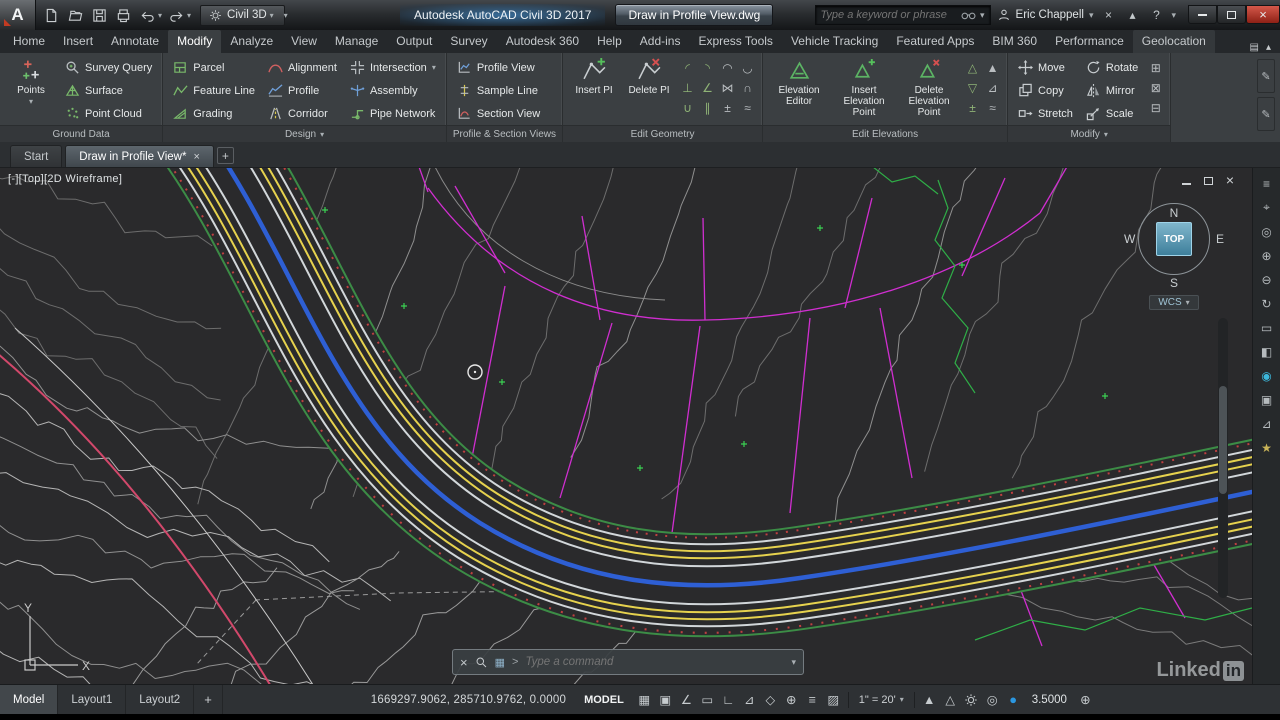  What do you see at coordinates (1045, 67) in the screenshot?
I see `move-button: Move` at bounding box center [1045, 67].